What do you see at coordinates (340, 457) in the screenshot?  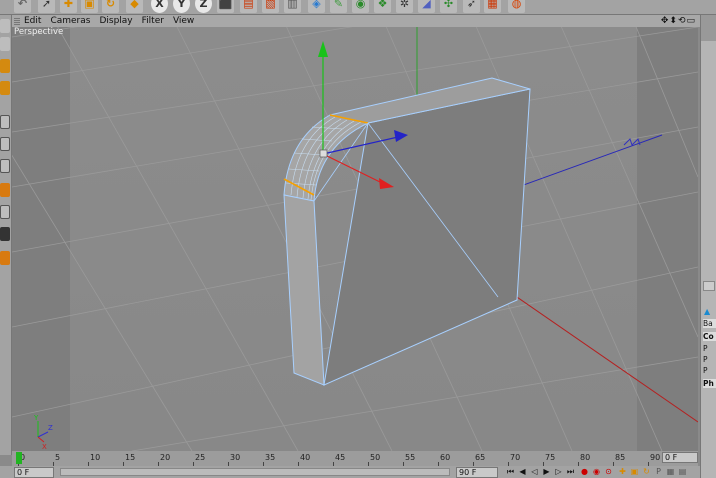 I see `timeline-tick-label: 45` at bounding box center [340, 457].